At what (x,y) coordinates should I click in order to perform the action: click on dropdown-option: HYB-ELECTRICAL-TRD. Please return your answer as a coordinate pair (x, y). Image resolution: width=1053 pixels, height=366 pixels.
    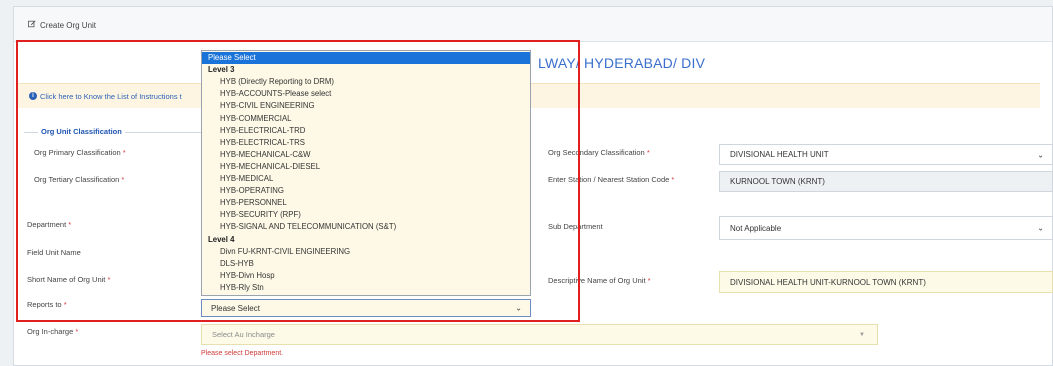
    Looking at the image, I should click on (366, 131).